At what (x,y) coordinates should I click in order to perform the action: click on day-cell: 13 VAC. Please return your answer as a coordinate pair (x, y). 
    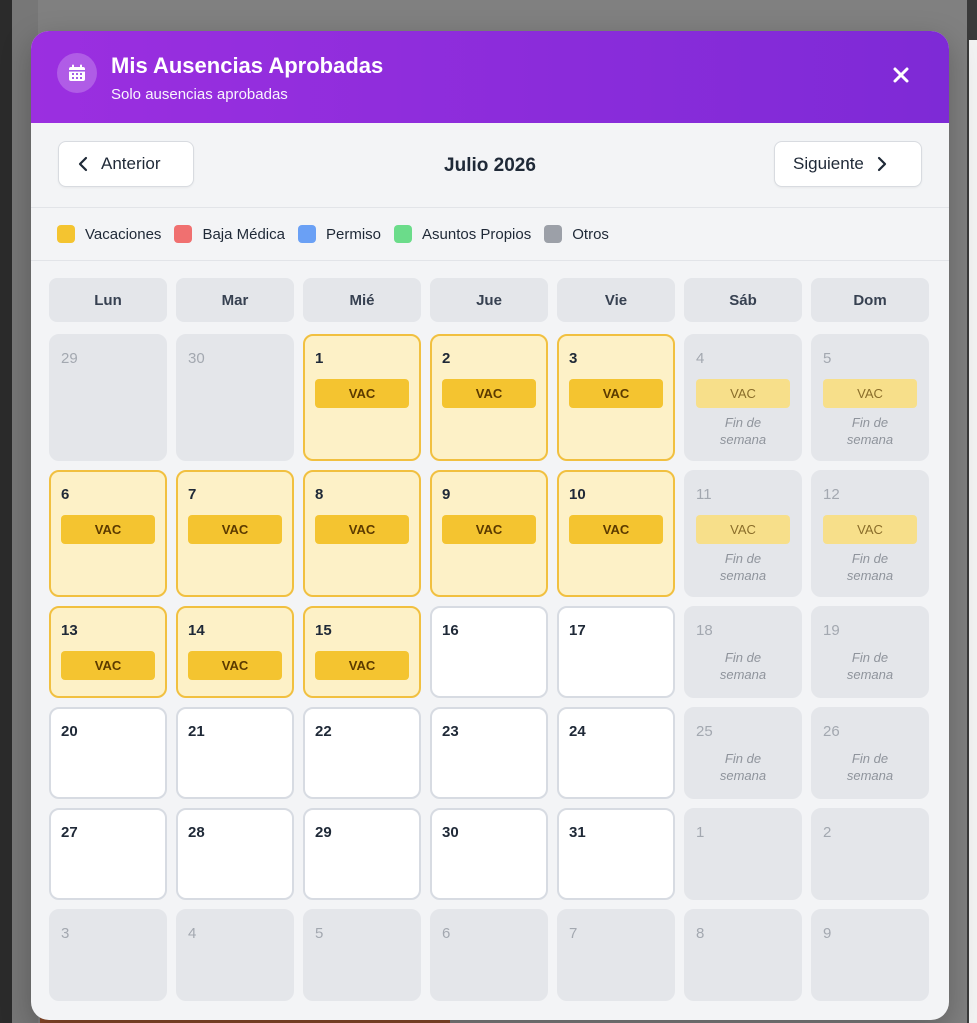
    Looking at the image, I should click on (108, 652).